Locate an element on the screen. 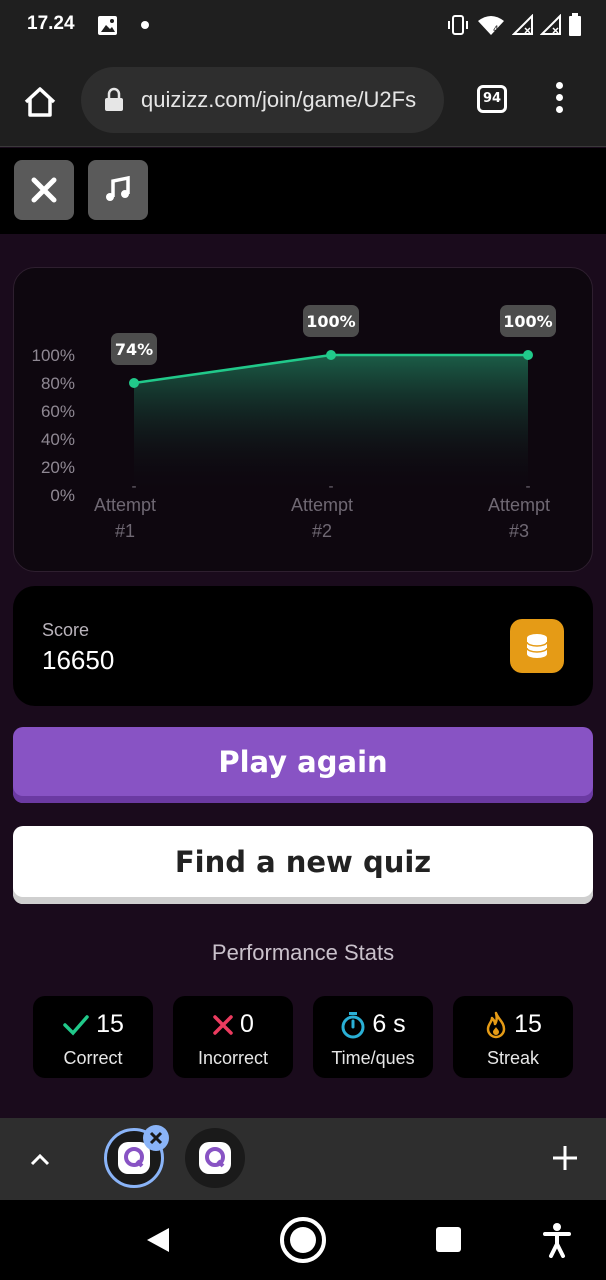 Image resolution: width=606 pixels, height=1280 pixels. stat-time-label: Time/ques is located at coordinates (373, 1058).